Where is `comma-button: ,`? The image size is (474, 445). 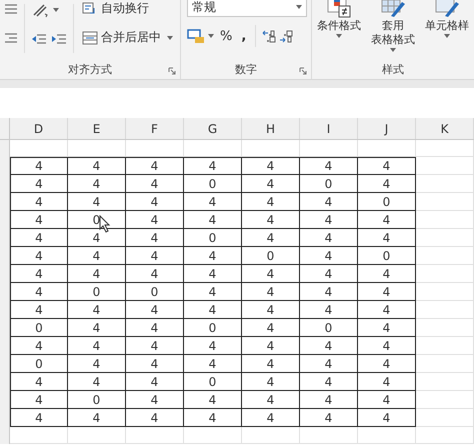
comma-button: , is located at coordinates (244, 36).